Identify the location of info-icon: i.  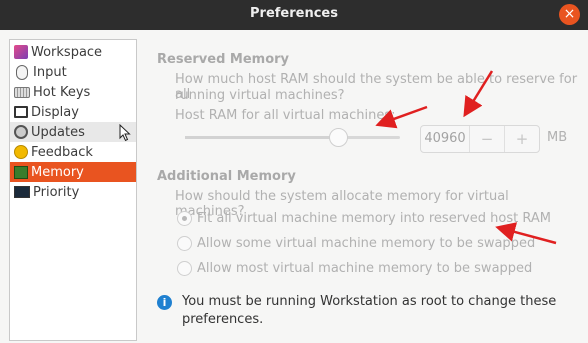
(164, 302).